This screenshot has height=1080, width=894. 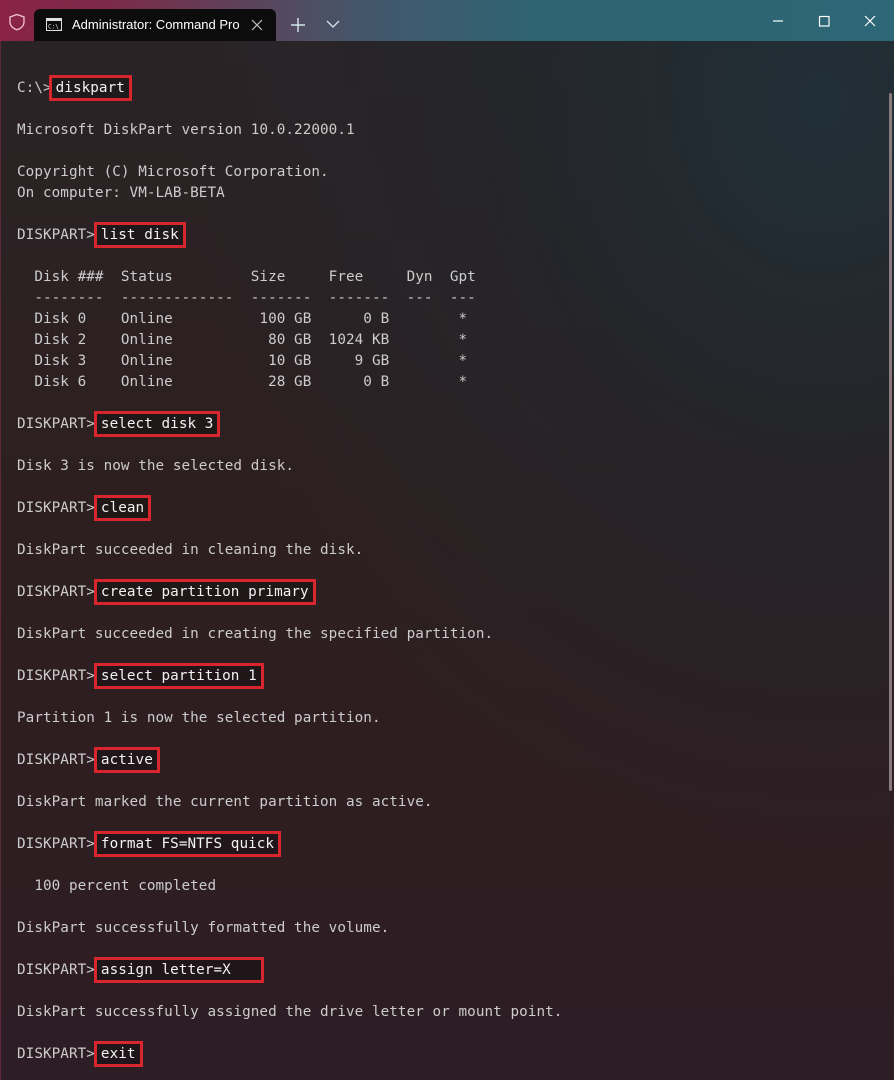 I want to click on copyright-line: Copyright (C) Microsoft Corporation., so click(x=173, y=172).